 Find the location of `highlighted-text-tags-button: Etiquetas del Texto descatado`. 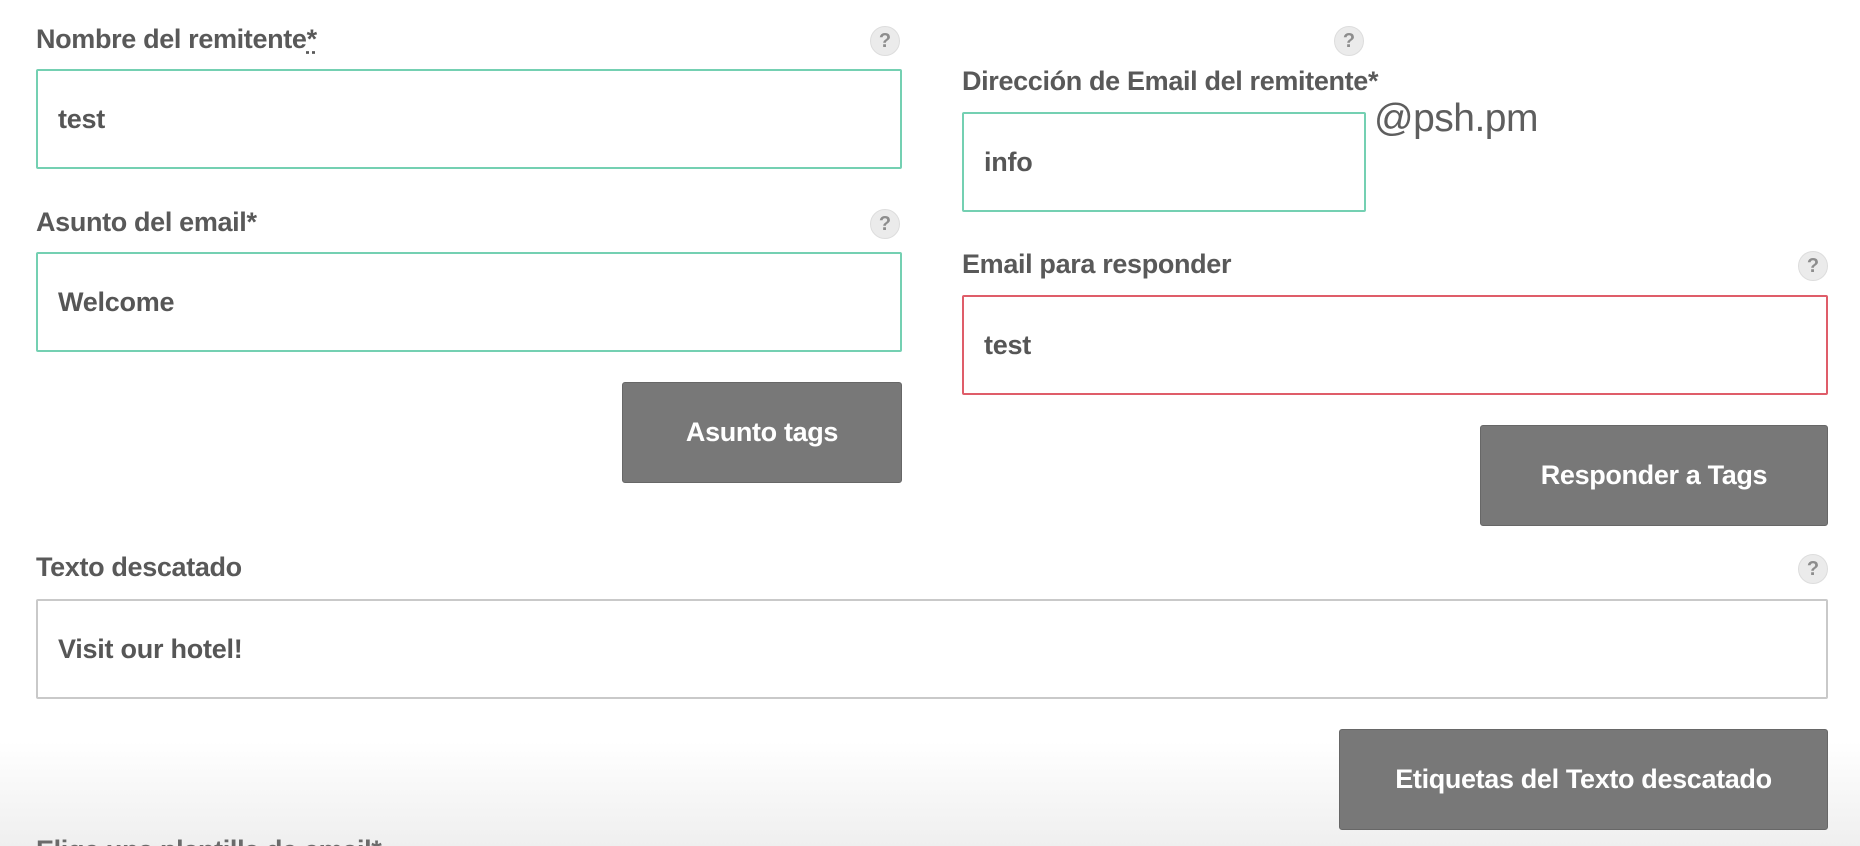

highlighted-text-tags-button: Etiquetas del Texto descatado is located at coordinates (1583, 779).